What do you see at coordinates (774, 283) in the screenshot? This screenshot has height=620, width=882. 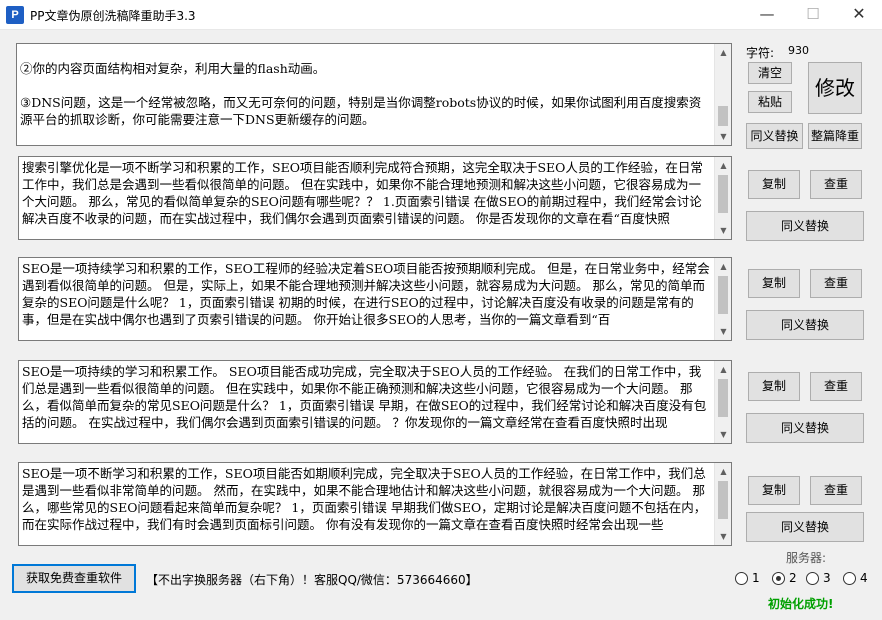 I see `copy-button-2: 复制` at bounding box center [774, 283].